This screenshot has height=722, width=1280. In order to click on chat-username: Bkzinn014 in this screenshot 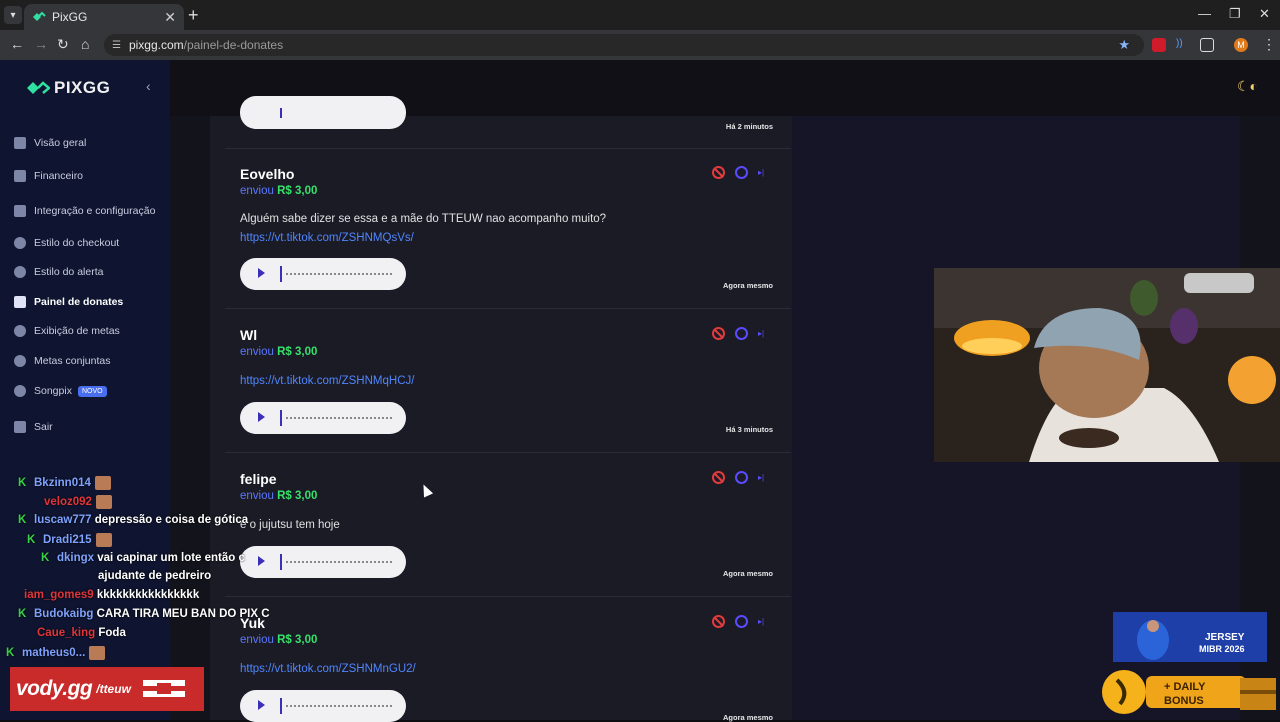, I will do `click(62, 483)`.